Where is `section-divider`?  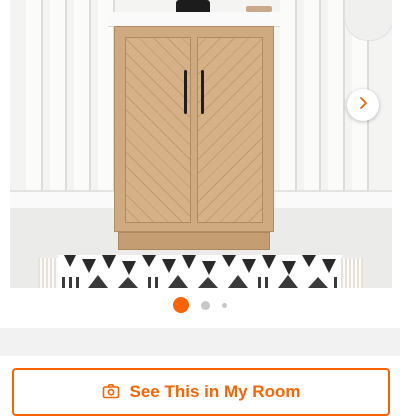 section-divider is located at coordinates (200, 342).